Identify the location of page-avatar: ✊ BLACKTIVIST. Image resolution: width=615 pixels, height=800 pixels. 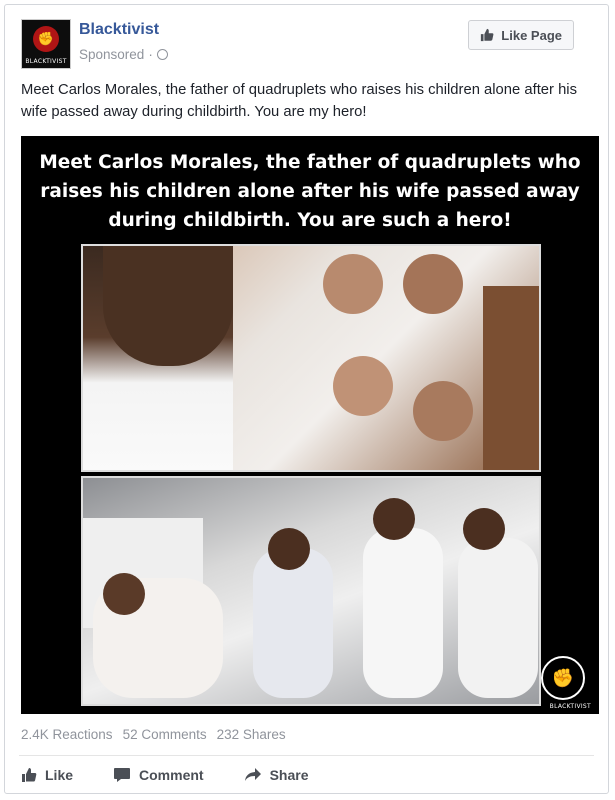
(46, 44).